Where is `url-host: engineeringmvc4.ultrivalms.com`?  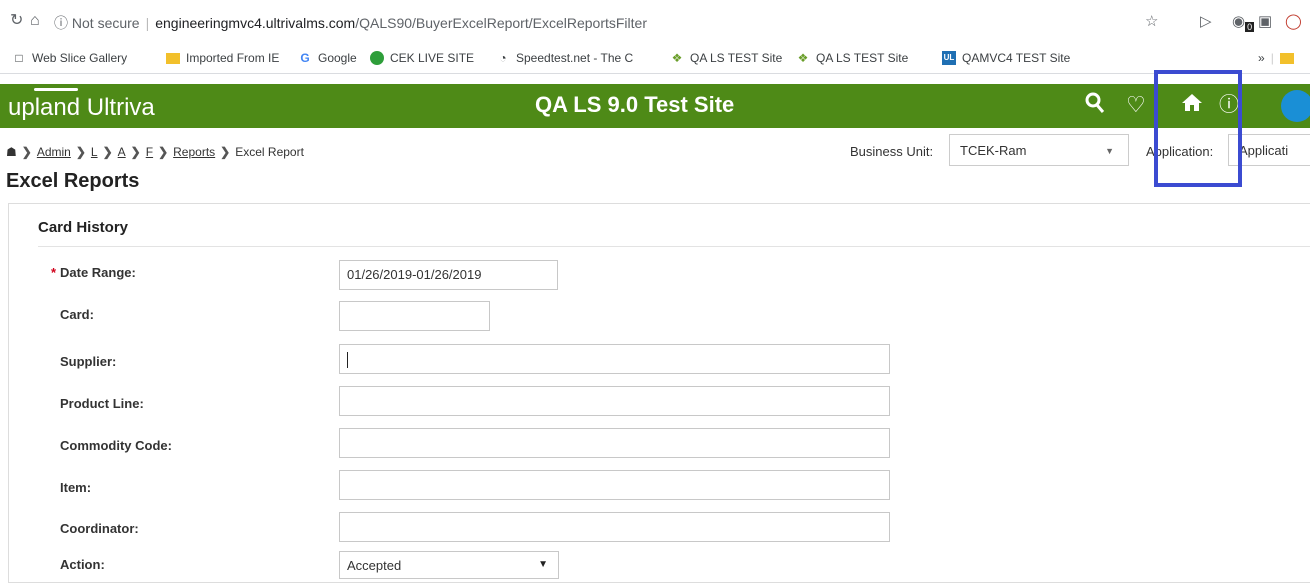 url-host: engineeringmvc4.ultrivalms.com is located at coordinates (255, 23).